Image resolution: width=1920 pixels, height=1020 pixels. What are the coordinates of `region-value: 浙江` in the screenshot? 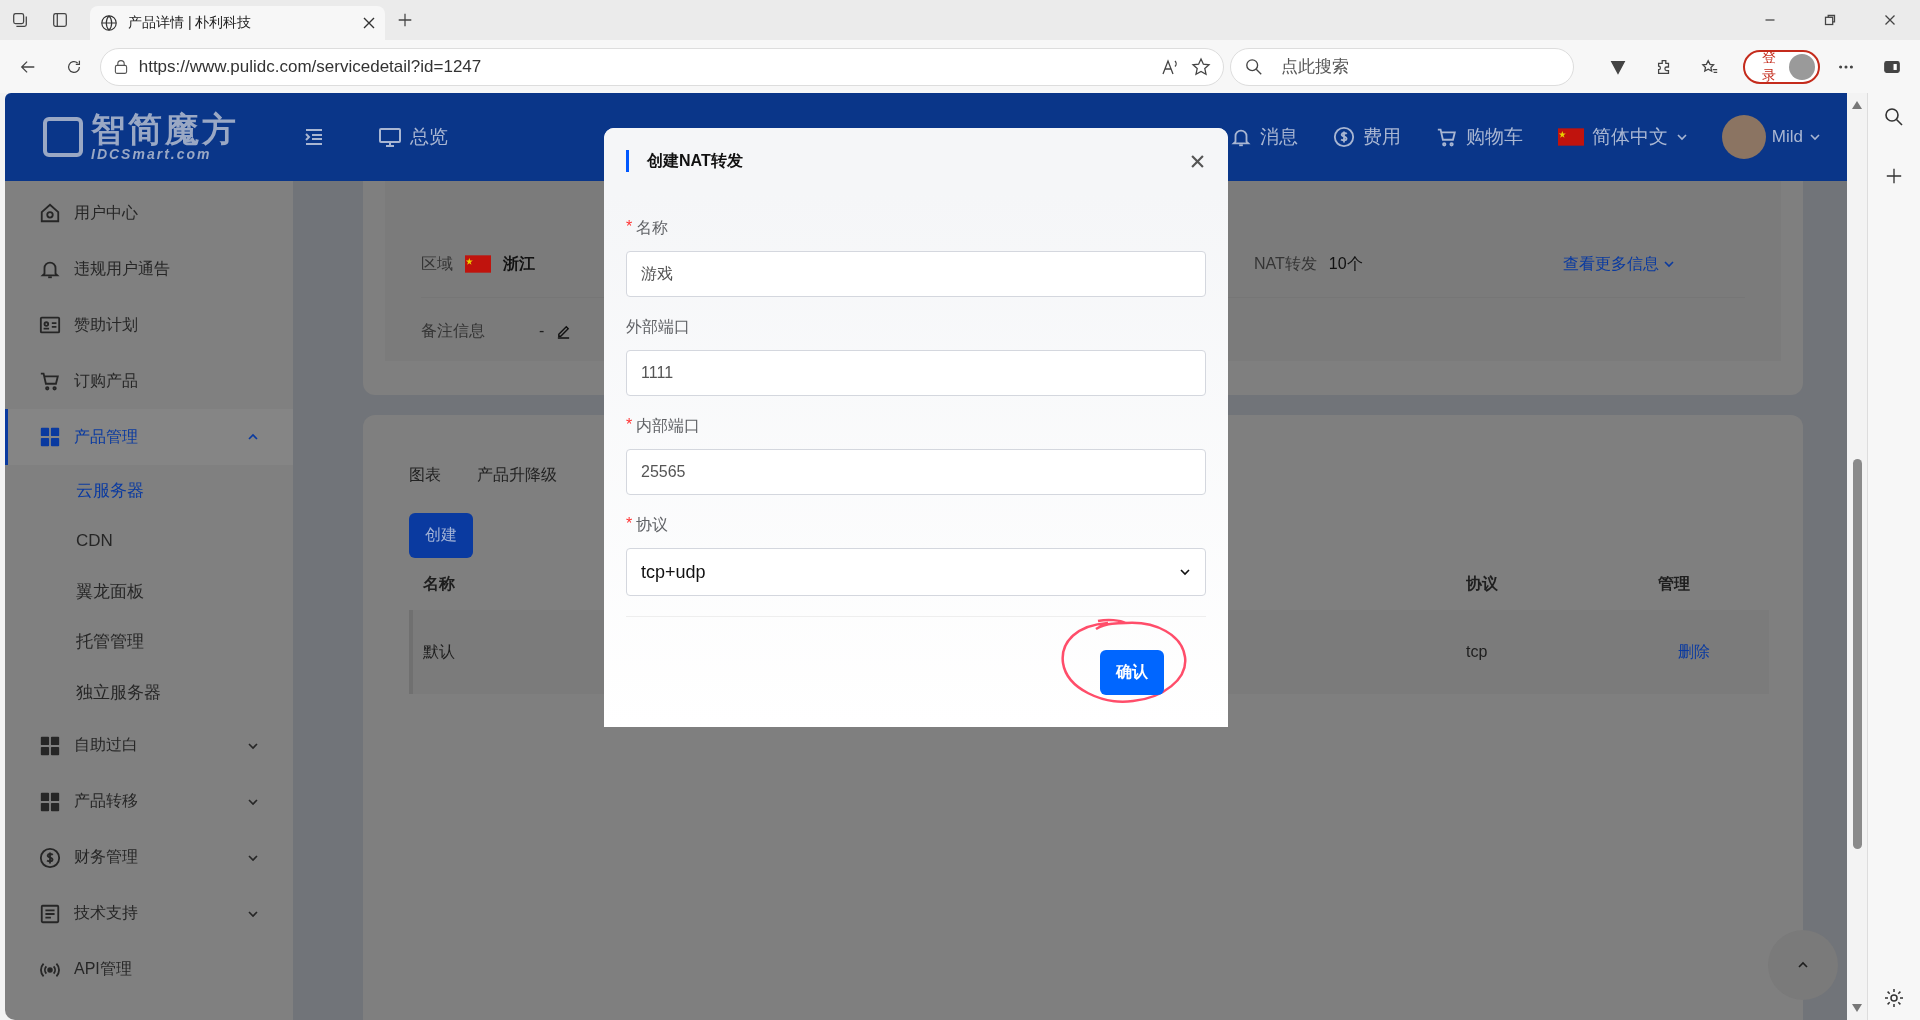 It's located at (519, 263).